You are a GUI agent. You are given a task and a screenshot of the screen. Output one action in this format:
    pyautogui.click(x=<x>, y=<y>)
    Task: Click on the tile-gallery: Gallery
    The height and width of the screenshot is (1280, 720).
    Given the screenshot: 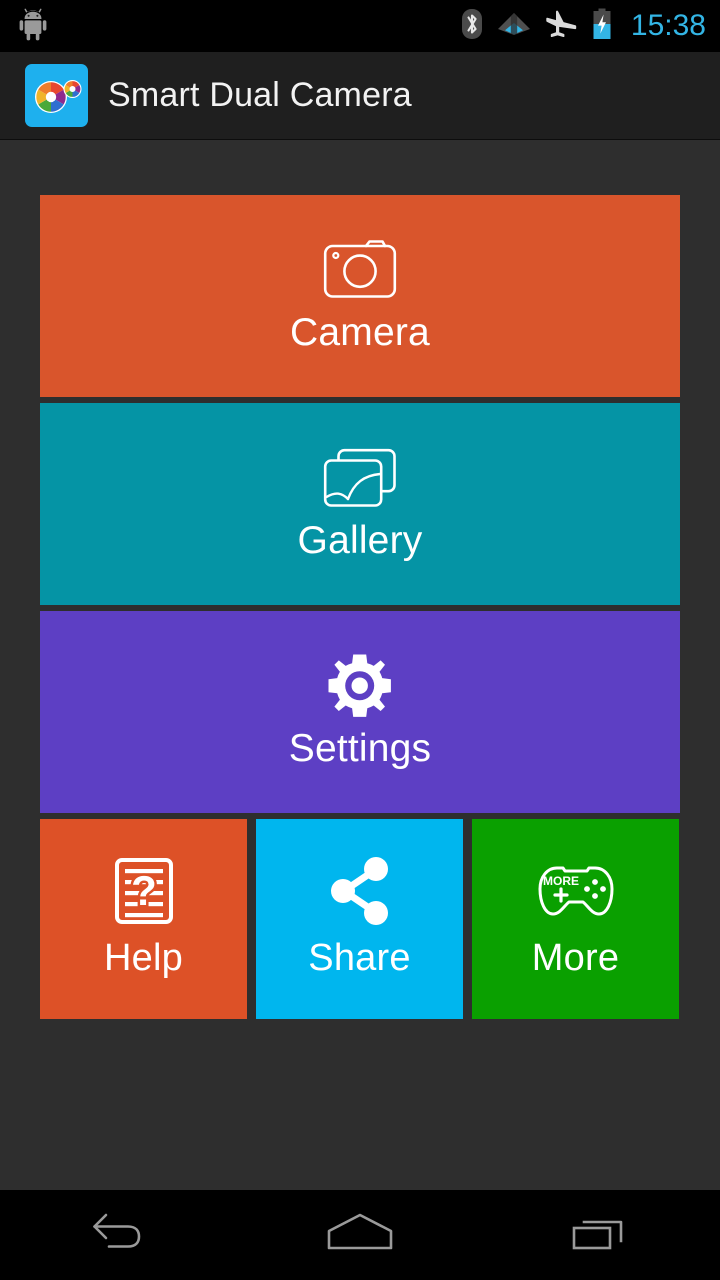 What is the action you would take?
    pyautogui.click(x=360, y=504)
    